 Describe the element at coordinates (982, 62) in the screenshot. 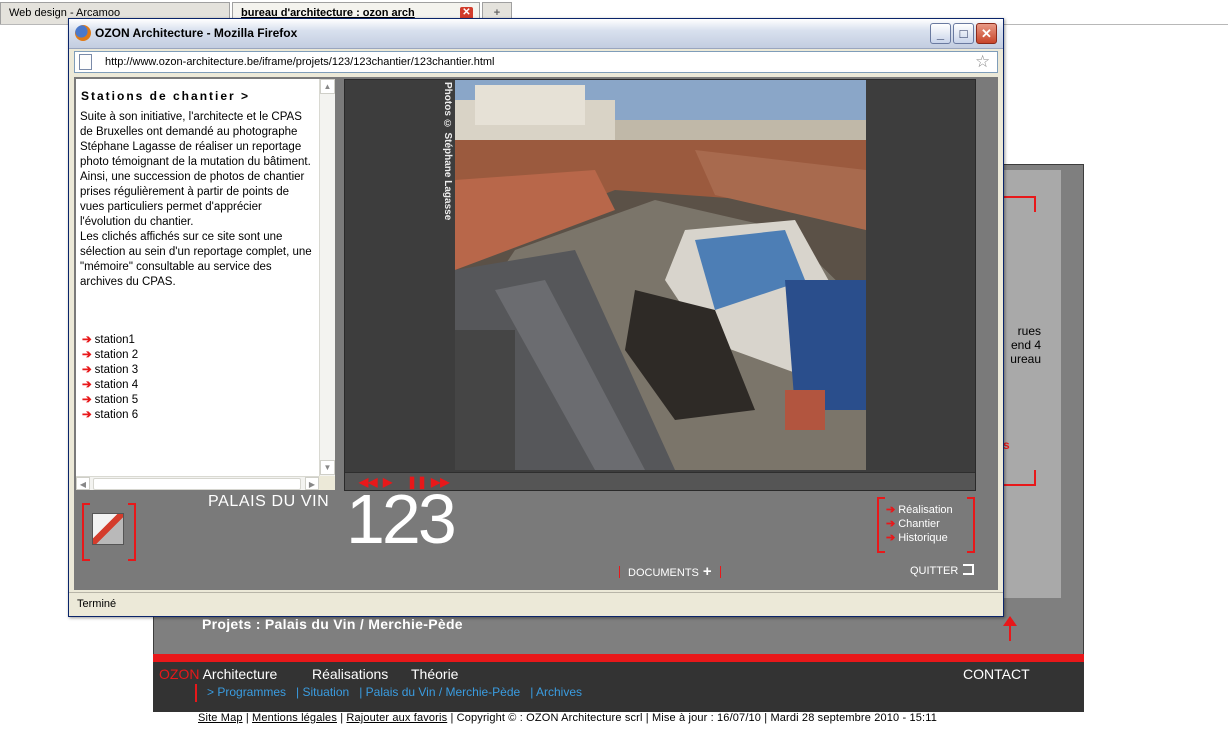

I see `bookmark-star-icon: ☆` at that location.